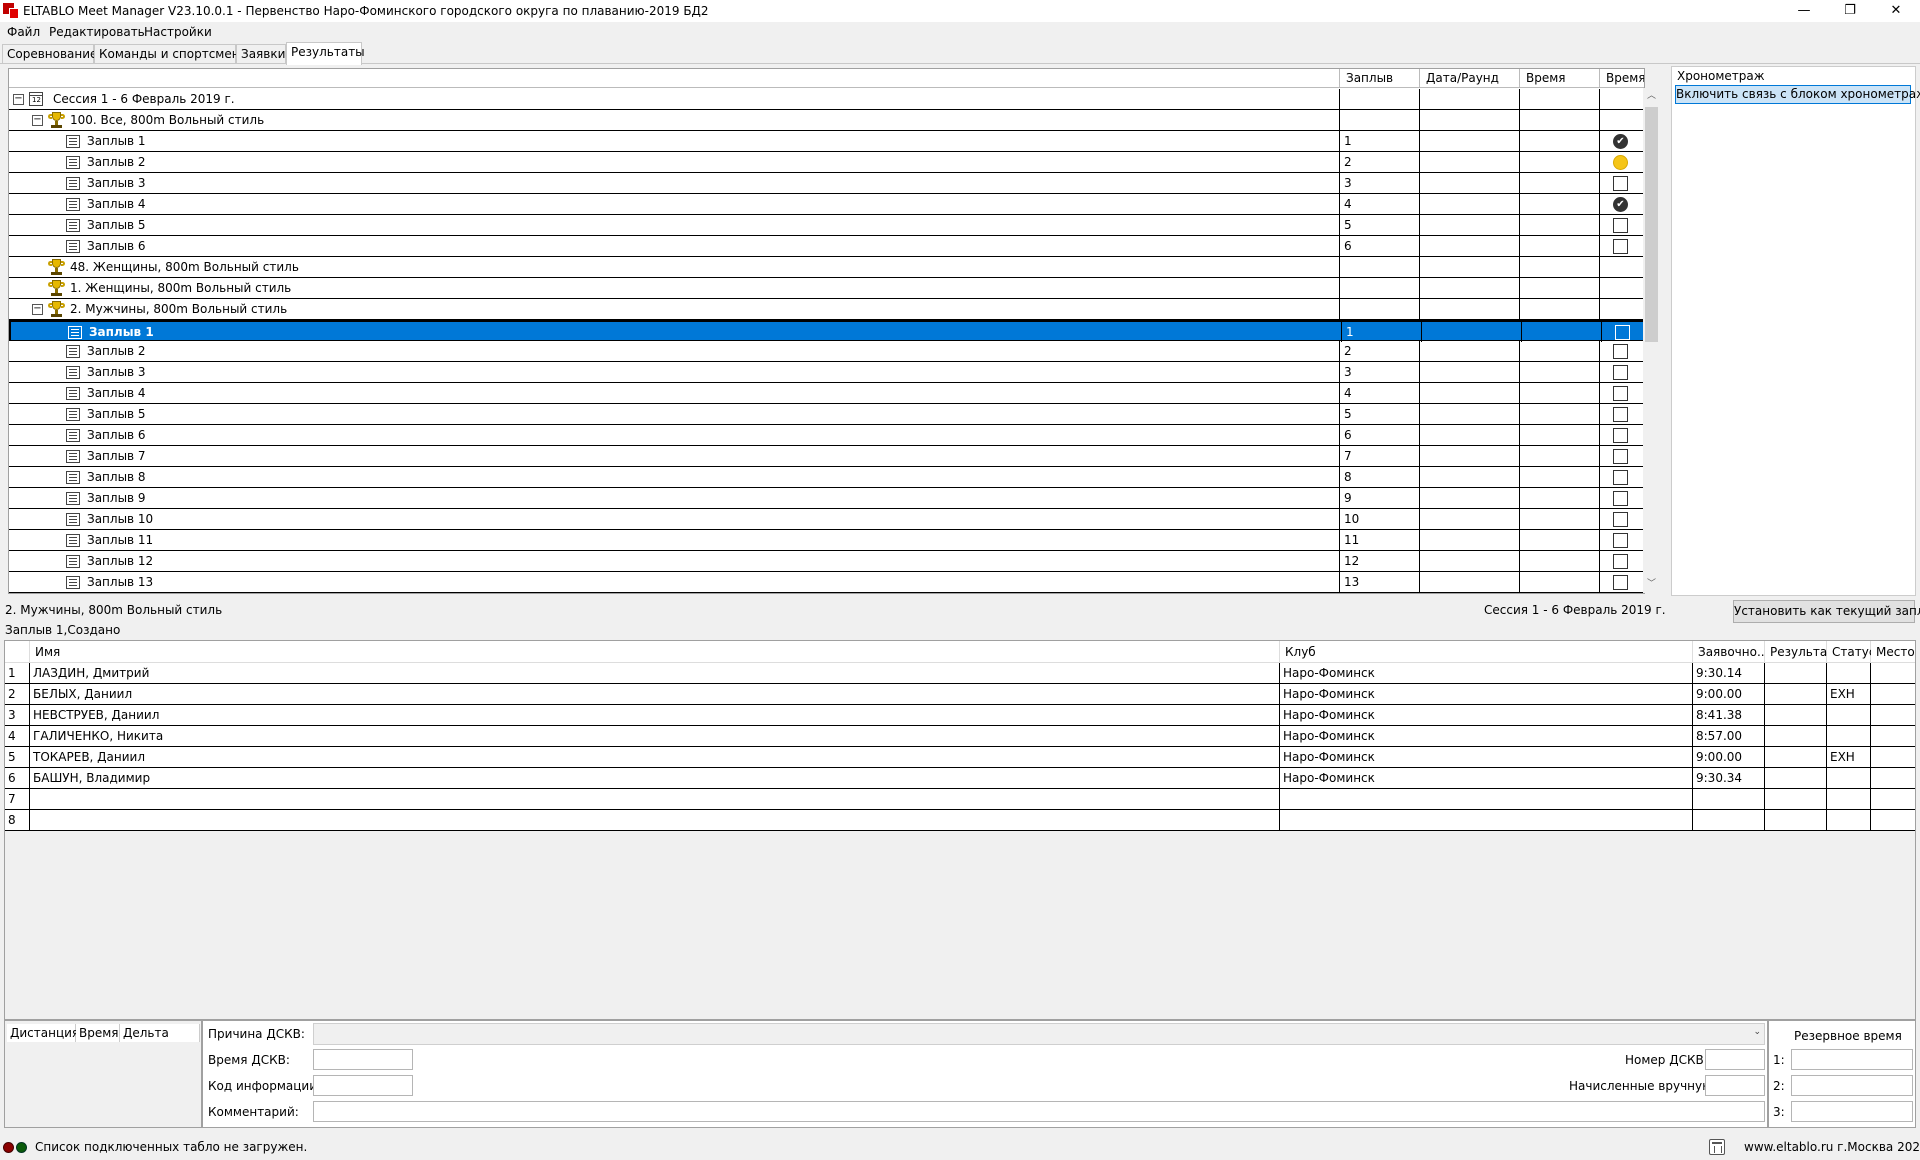 The width and height of the screenshot is (1920, 1160). Describe the element at coordinates (43, 1033) in the screenshot. I see `tab-distance: Дистанция` at that location.